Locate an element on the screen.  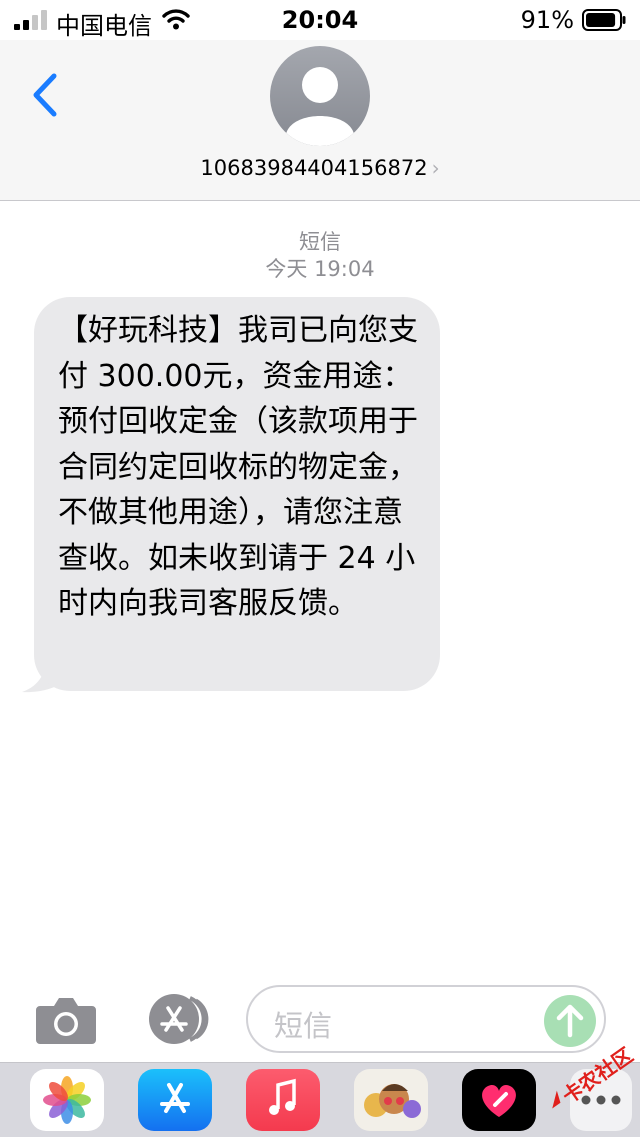
message-input: 短信 is located at coordinates (426, 1019).